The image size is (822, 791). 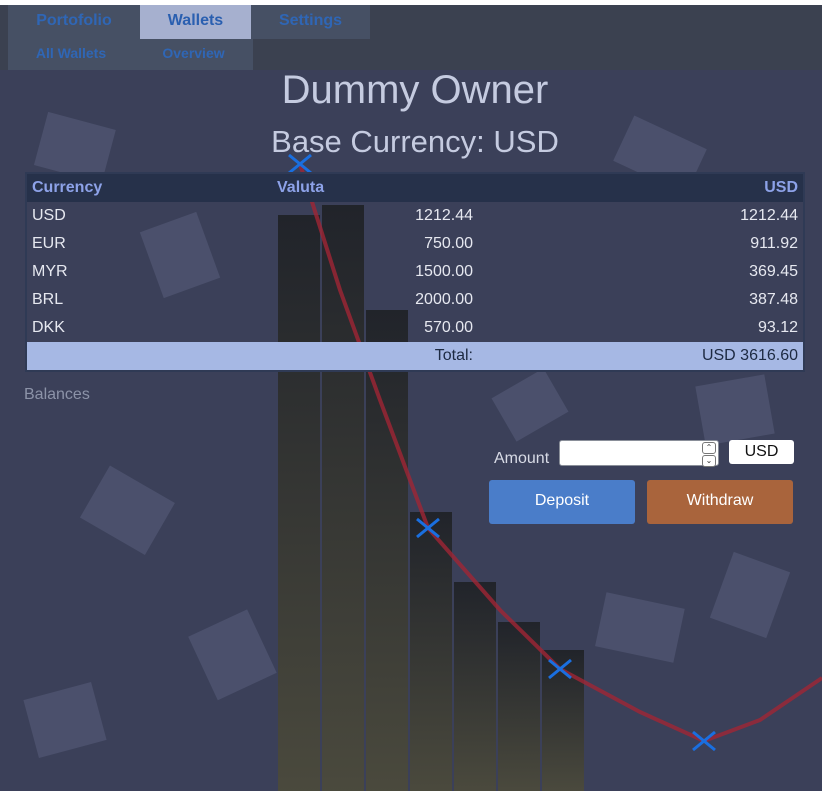 I want to click on row-currency: MYR, so click(x=50, y=271).